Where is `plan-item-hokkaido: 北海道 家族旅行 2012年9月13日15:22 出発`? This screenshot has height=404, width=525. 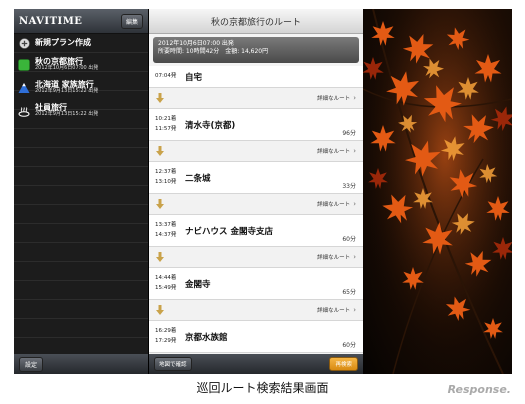 plan-item-hokkaido: 北海道 家族旅行 2012年9月13日15:22 出発 is located at coordinates (81, 87).